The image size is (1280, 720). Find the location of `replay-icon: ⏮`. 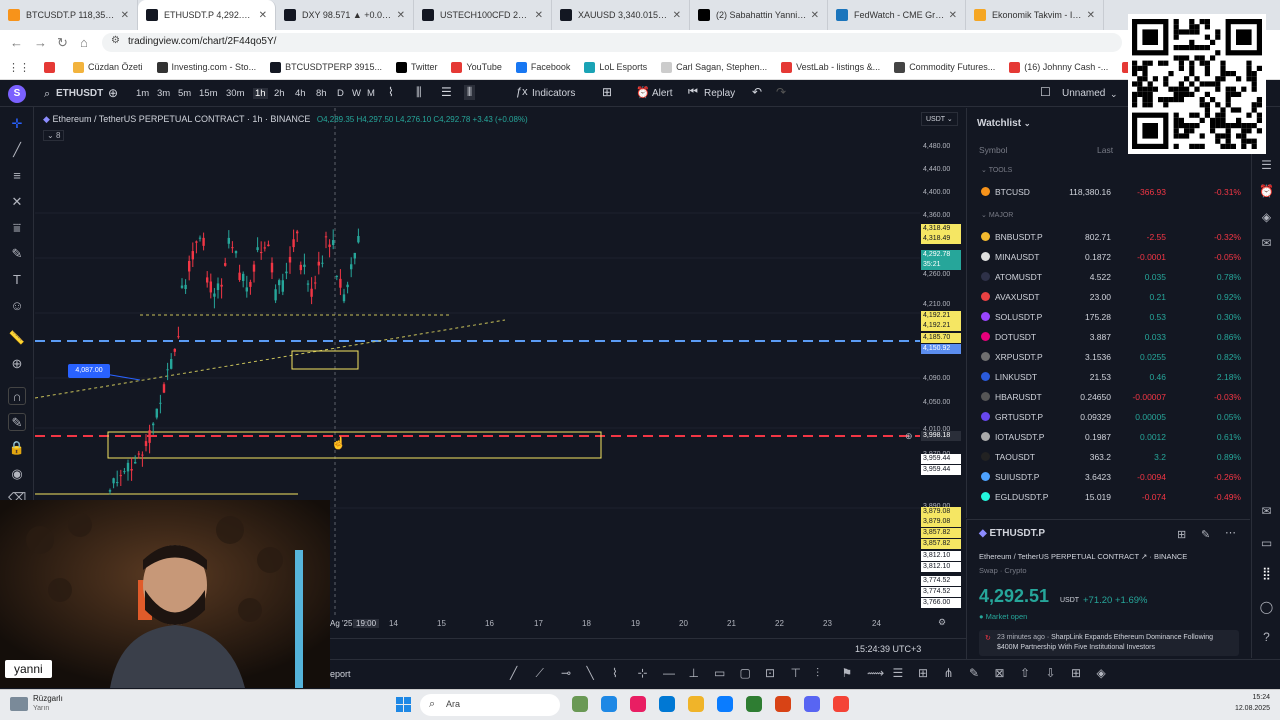

replay-icon: ⏮ is located at coordinates (693, 92).